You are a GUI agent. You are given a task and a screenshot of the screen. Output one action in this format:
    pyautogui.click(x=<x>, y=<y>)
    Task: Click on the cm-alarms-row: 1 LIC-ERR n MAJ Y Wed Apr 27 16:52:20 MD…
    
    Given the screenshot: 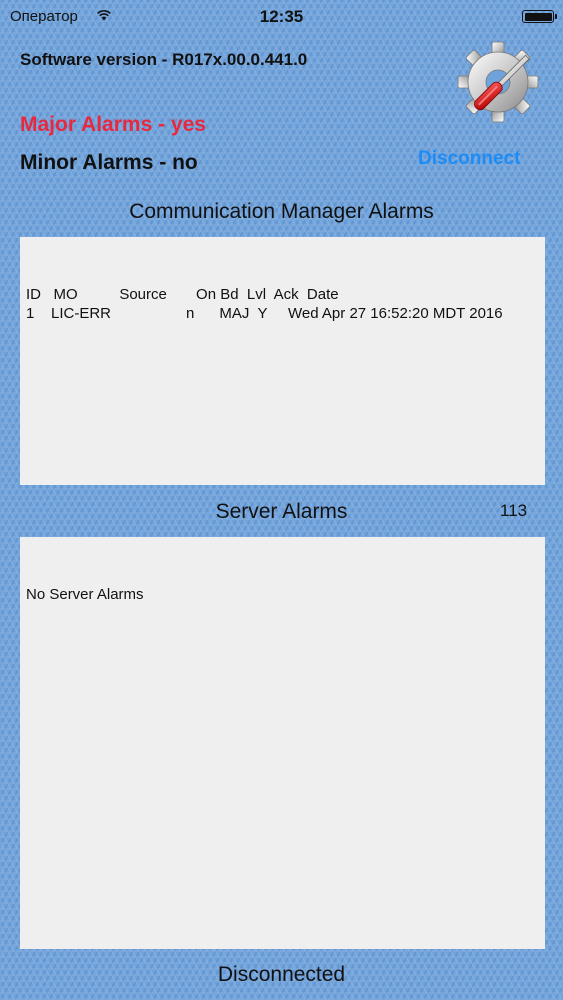 What is the action you would take?
    pyautogui.click(x=264, y=313)
    